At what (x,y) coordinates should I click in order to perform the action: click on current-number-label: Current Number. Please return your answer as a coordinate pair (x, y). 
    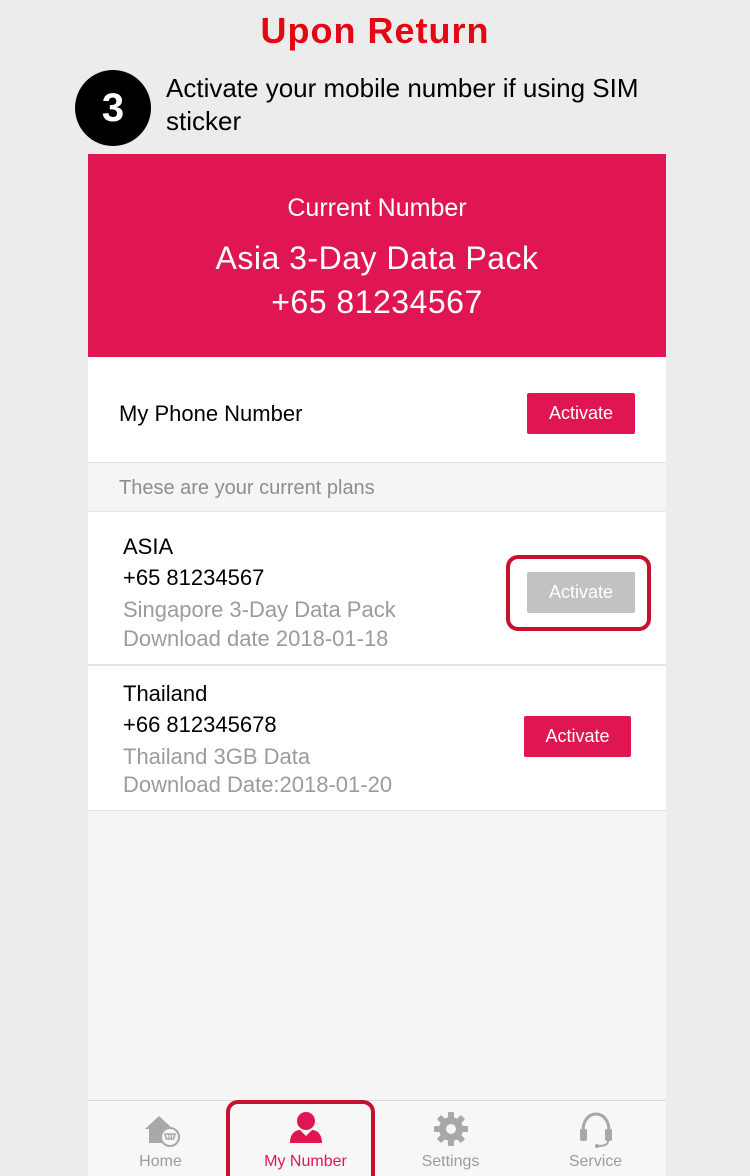
    Looking at the image, I should click on (377, 208).